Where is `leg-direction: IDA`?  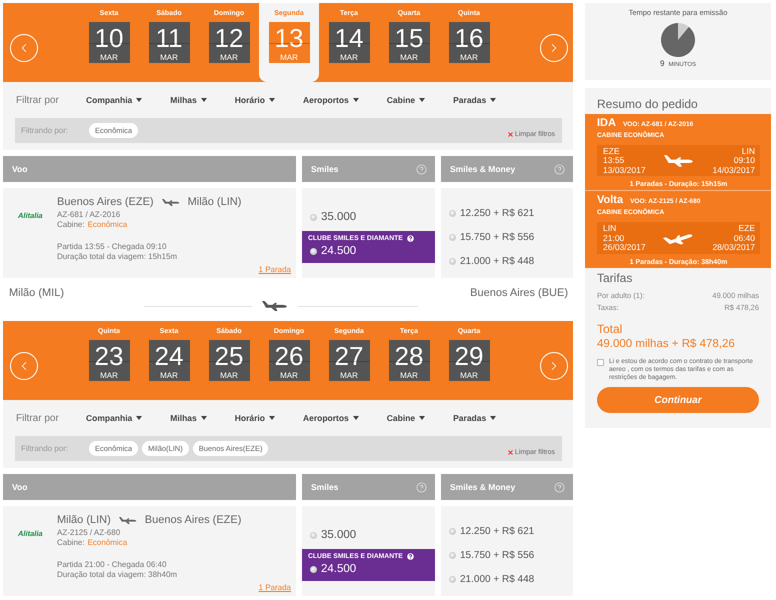
leg-direction: IDA is located at coordinates (606, 123).